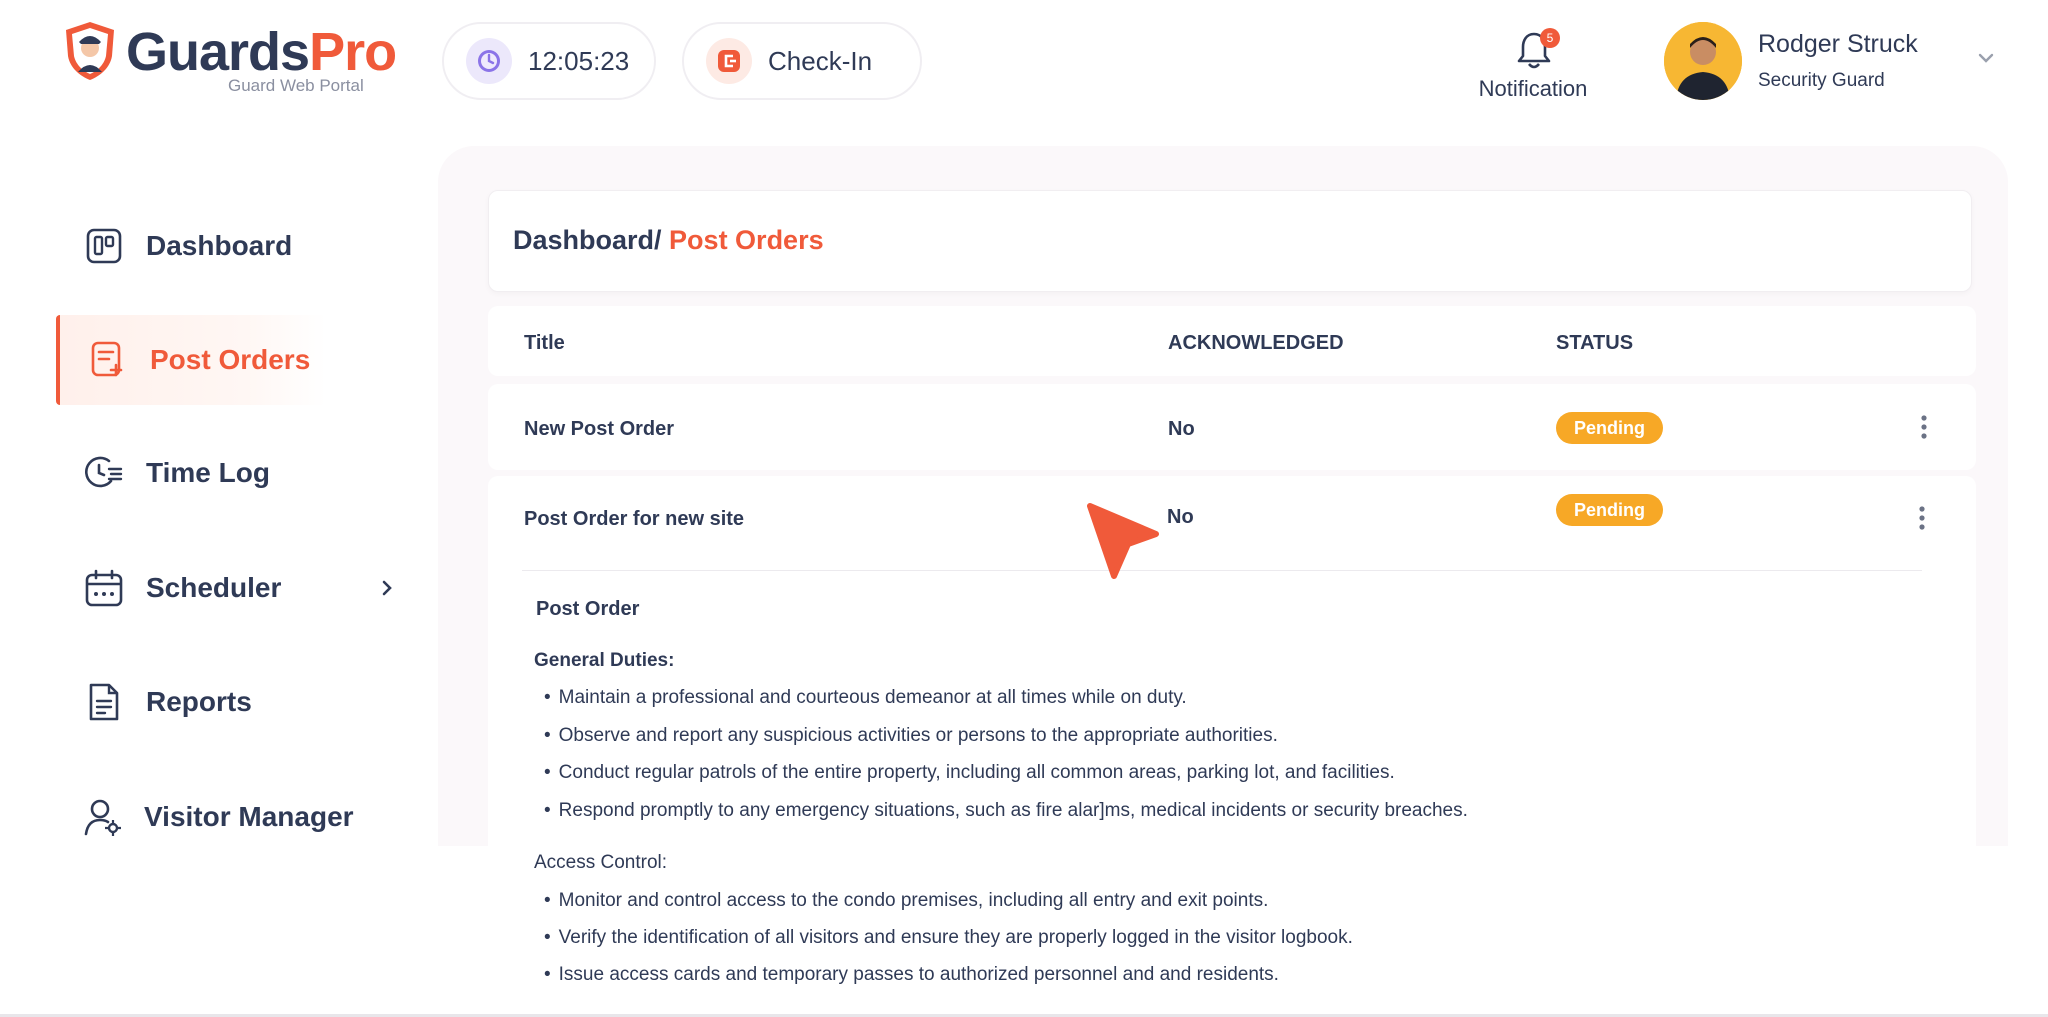 Image resolution: width=2048 pixels, height=1017 pixels. Describe the element at coordinates (746, 240) in the screenshot. I see `breadcrumb-current: Post Orders` at that location.